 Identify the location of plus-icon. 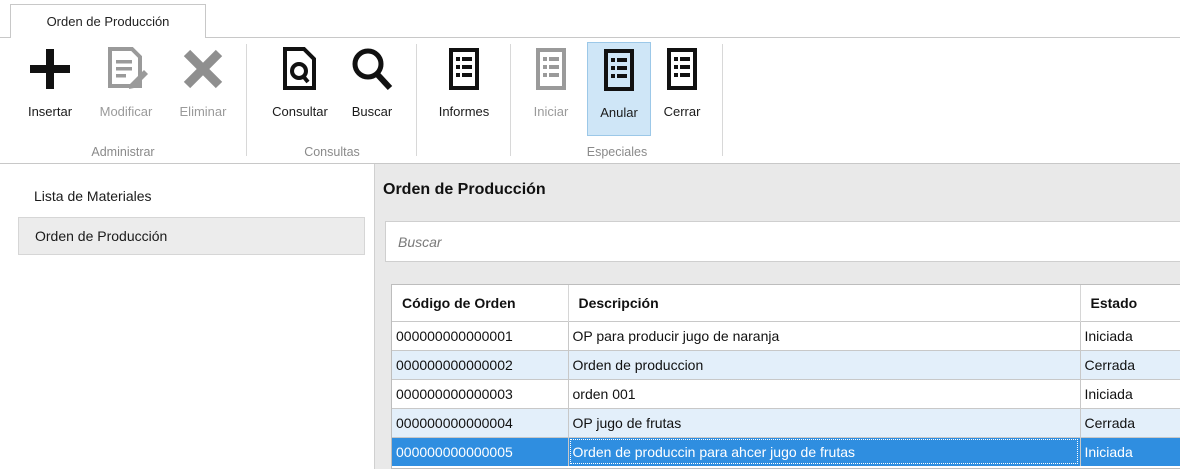
(50, 69).